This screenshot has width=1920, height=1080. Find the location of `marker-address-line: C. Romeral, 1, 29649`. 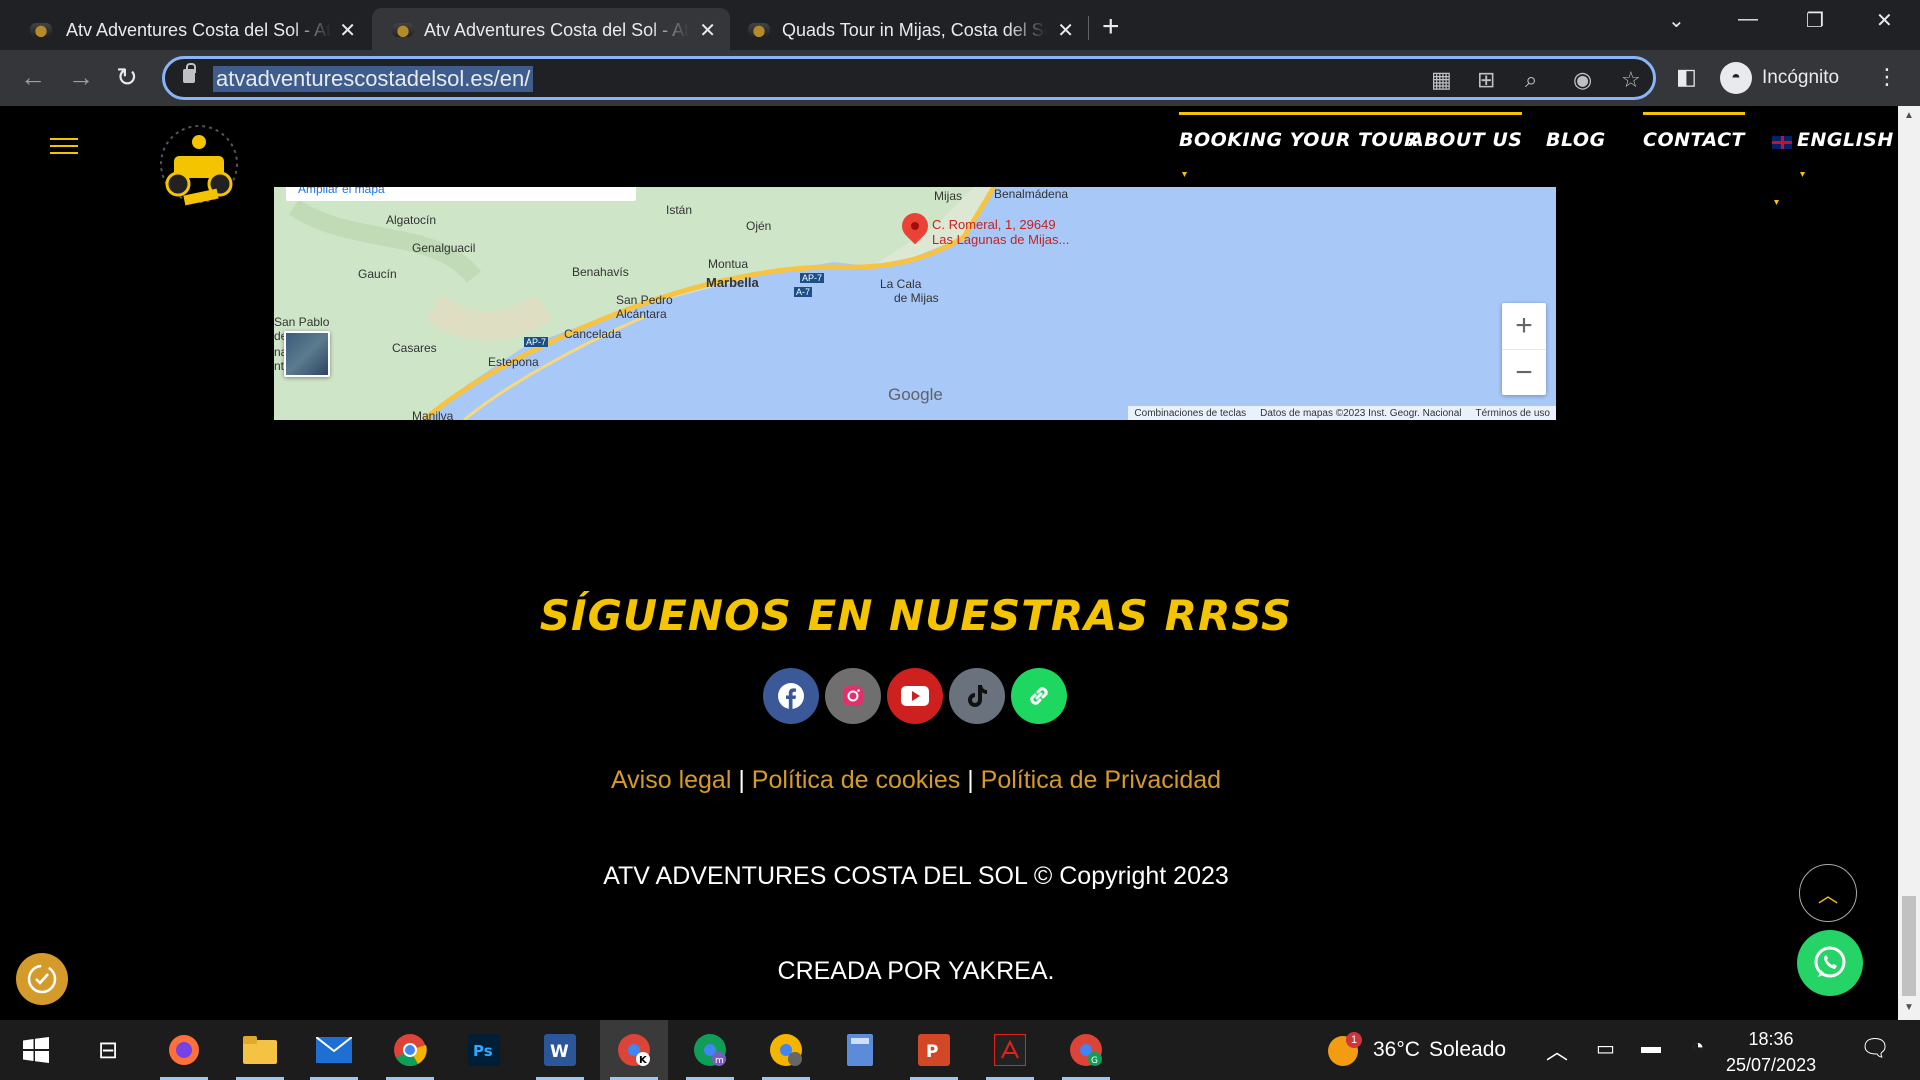

marker-address-line: C. Romeral, 1, 29649 is located at coordinates (994, 224).